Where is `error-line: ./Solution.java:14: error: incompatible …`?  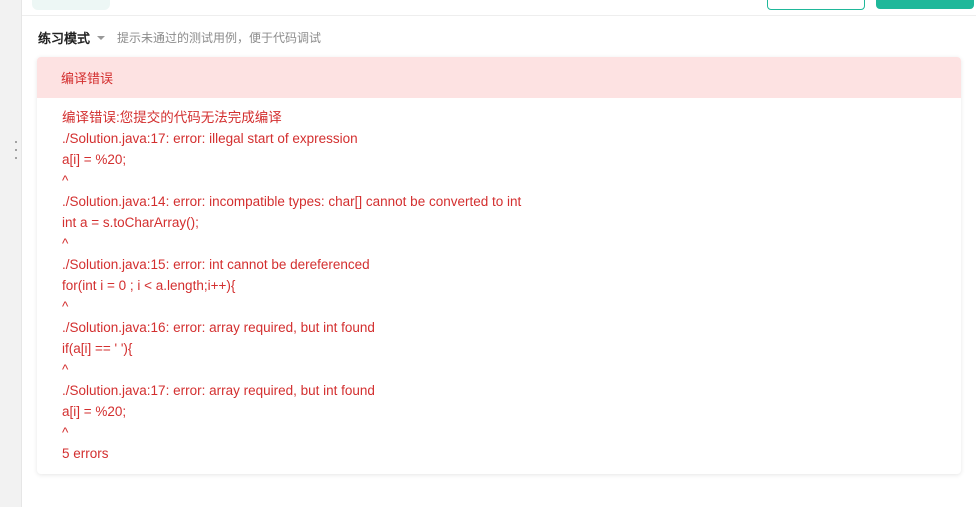 error-line: ./Solution.java:14: error: incompatible … is located at coordinates (292, 201).